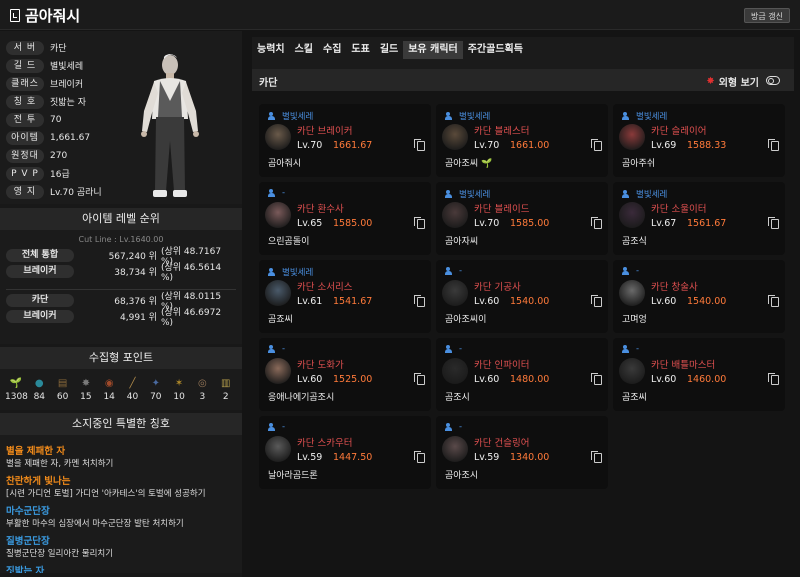 Image resolution: width=800 pixels, height=577 pixels. Describe the element at coordinates (16, 397) in the screenshot. I see `collection-value: 1308` at that location.